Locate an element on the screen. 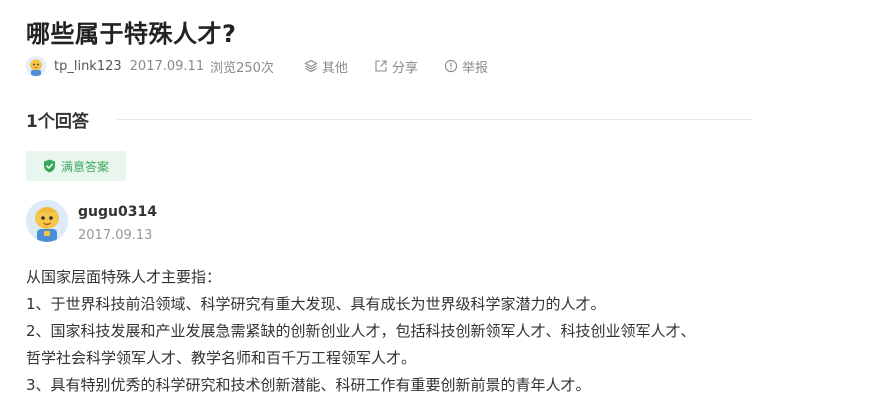  shield-check-icon is located at coordinates (49, 166).